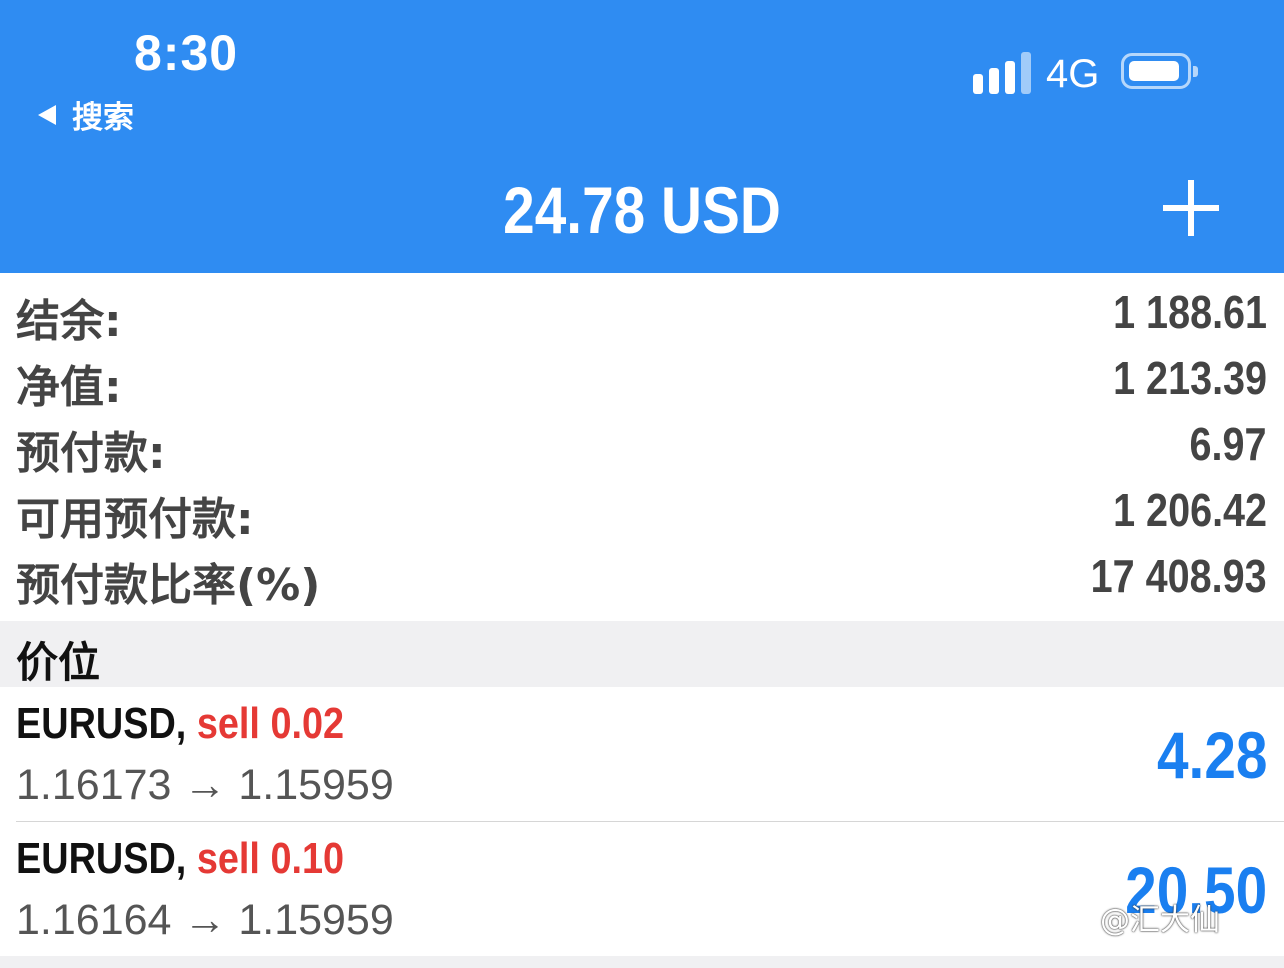  Describe the element at coordinates (186, 53) in the screenshot. I see `status-time: 8:30` at that location.